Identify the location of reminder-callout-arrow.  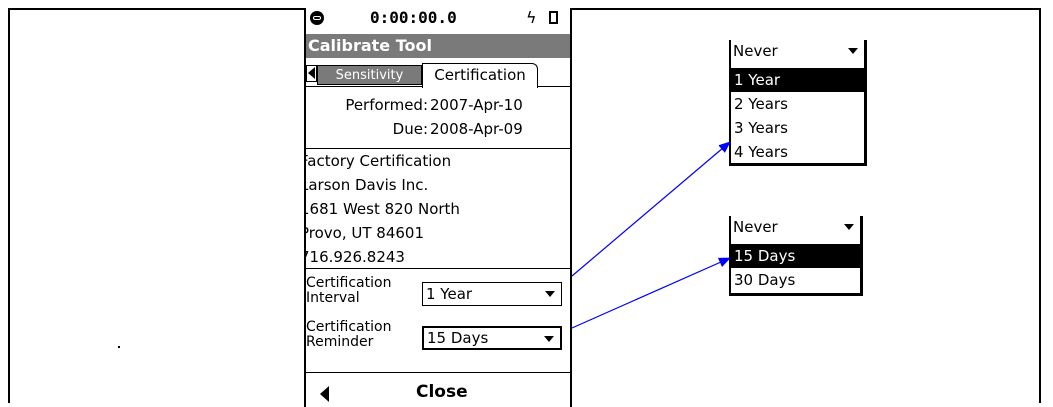
(651, 293).